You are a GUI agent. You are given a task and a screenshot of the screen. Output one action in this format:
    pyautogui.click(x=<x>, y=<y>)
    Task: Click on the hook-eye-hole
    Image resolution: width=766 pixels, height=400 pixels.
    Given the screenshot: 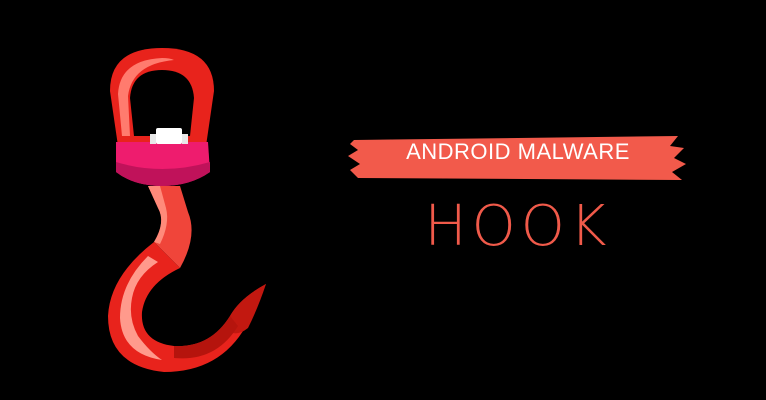 What is the action you would take?
    pyautogui.click(x=162, y=103)
    